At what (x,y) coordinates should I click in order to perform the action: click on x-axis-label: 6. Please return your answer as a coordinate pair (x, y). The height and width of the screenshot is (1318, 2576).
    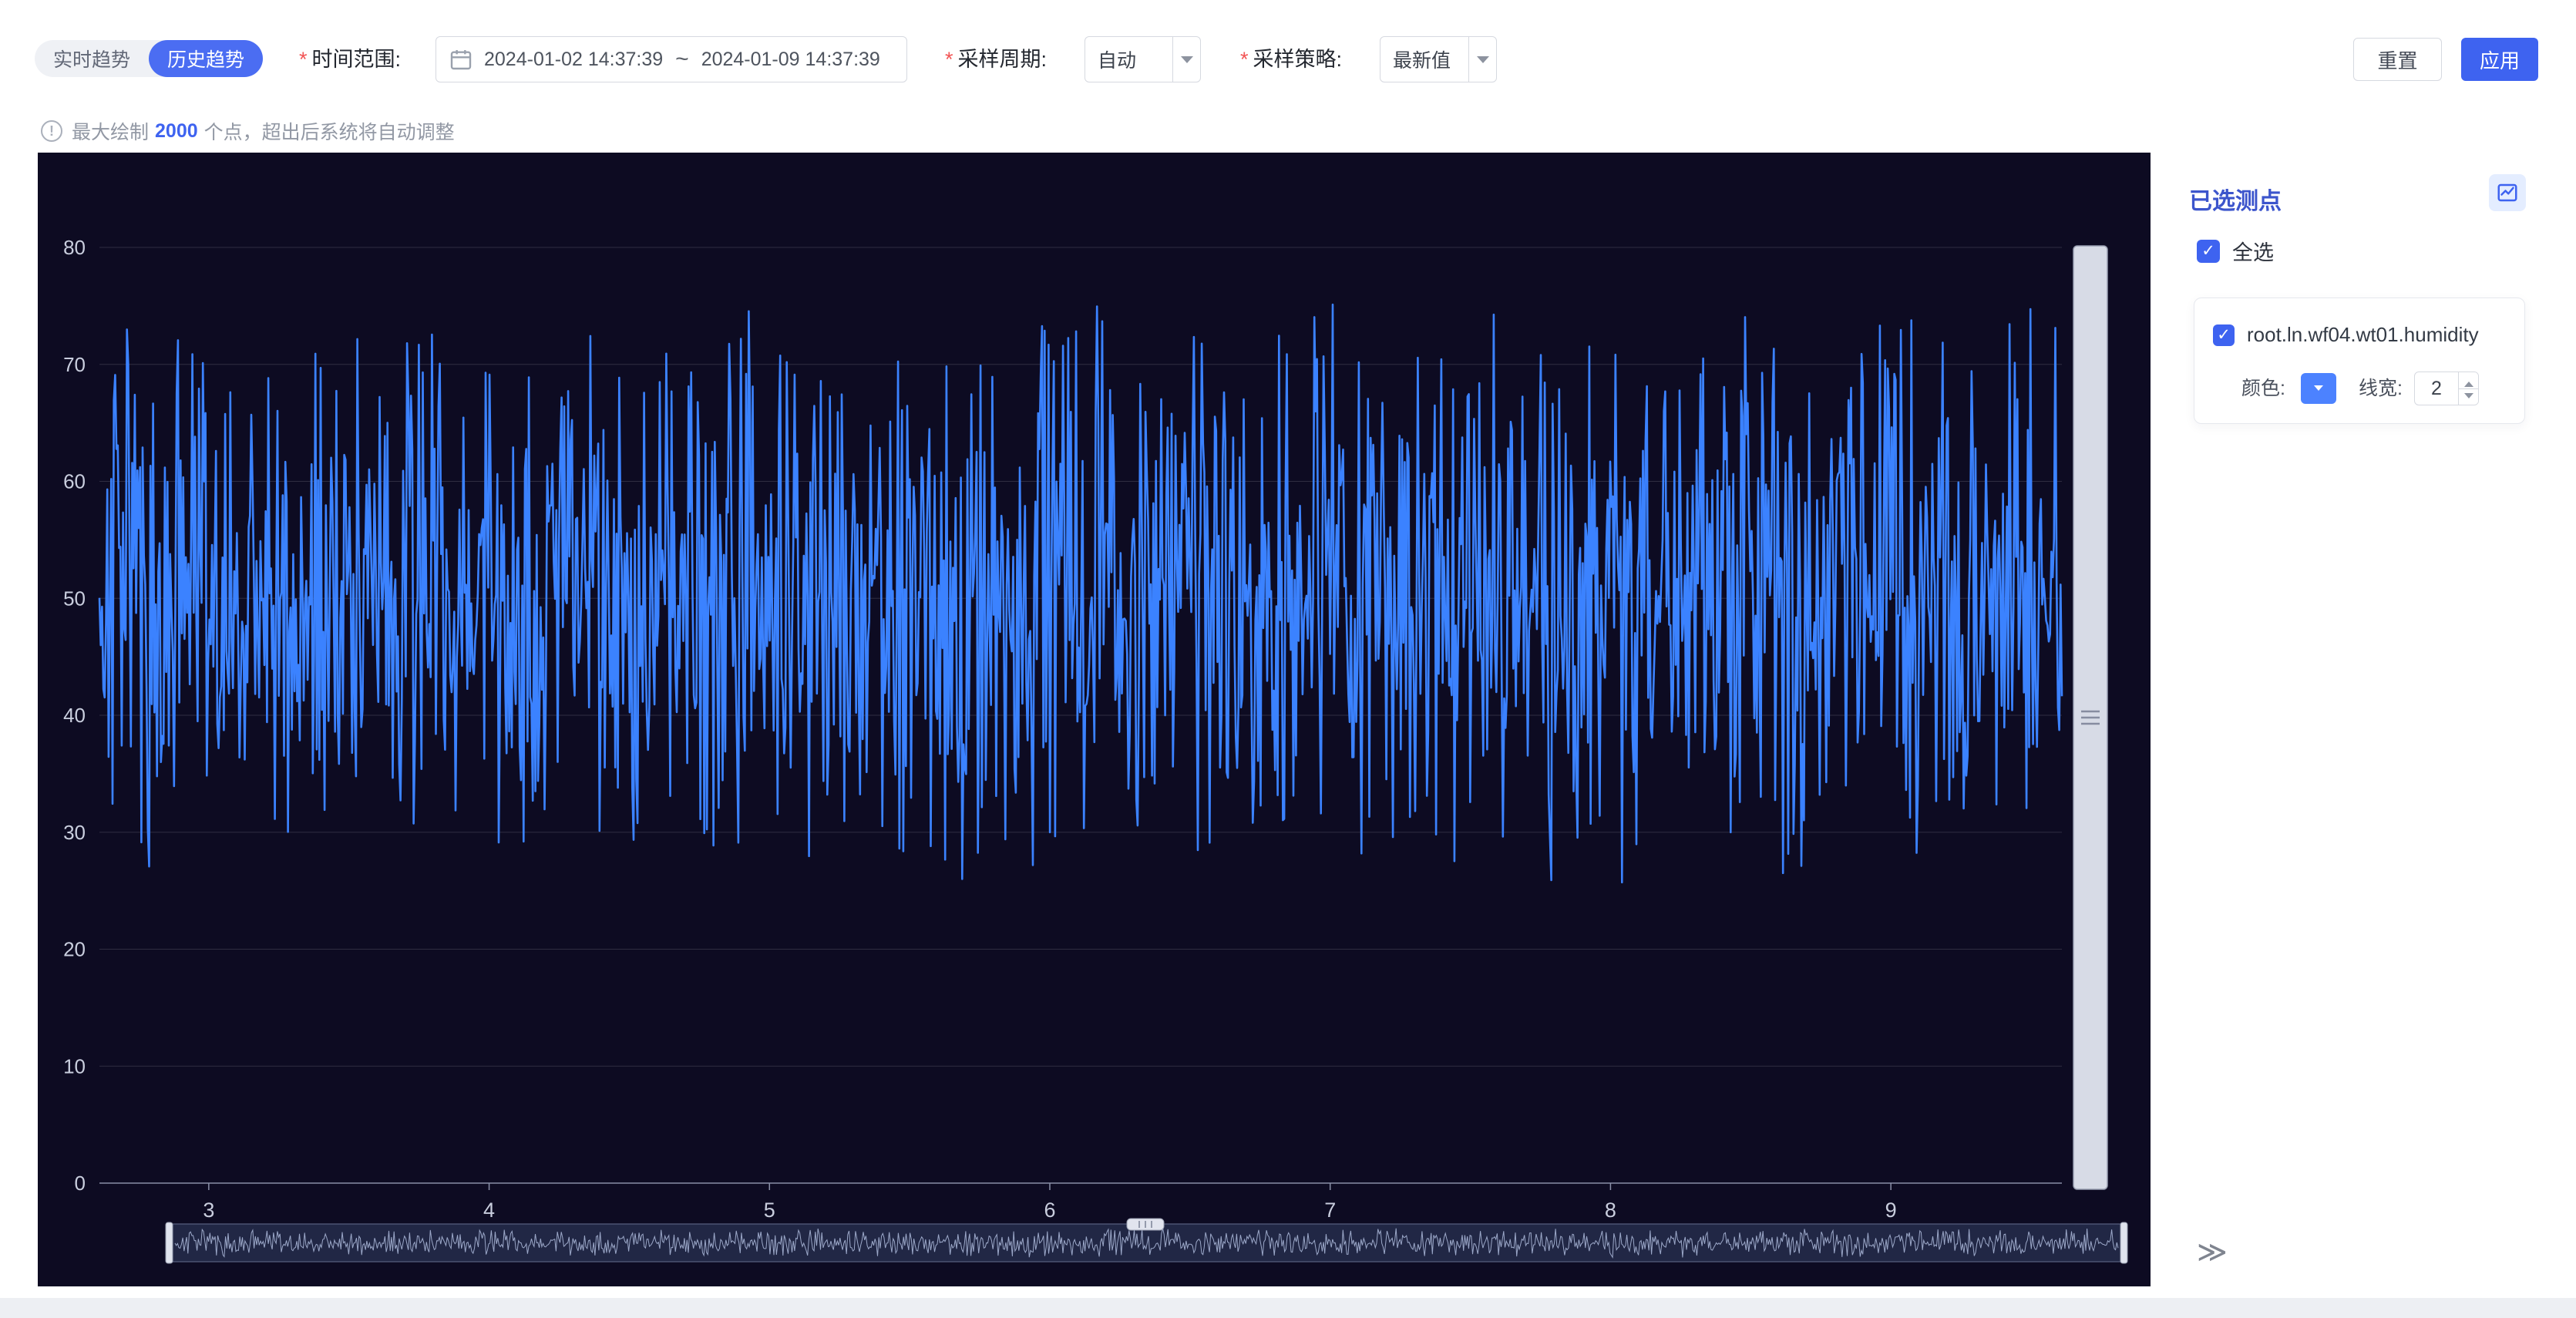
    Looking at the image, I should click on (1049, 1210).